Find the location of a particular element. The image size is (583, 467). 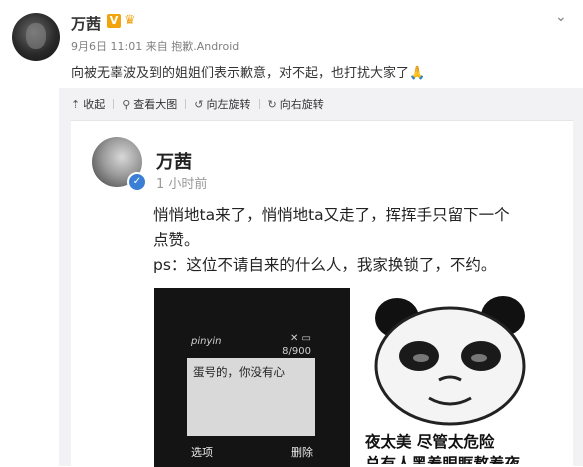

post-text-content: 向被无辜波及到的姐姐们表示歉意，对不起，也打扰大家了 is located at coordinates (240, 73).